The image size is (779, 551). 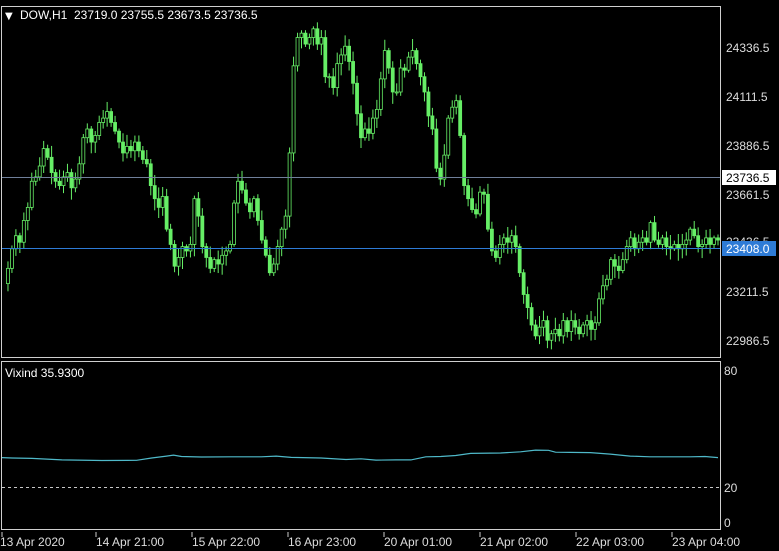 What do you see at coordinates (731, 371) in the screenshot?
I see `indicator-tick: 80` at bounding box center [731, 371].